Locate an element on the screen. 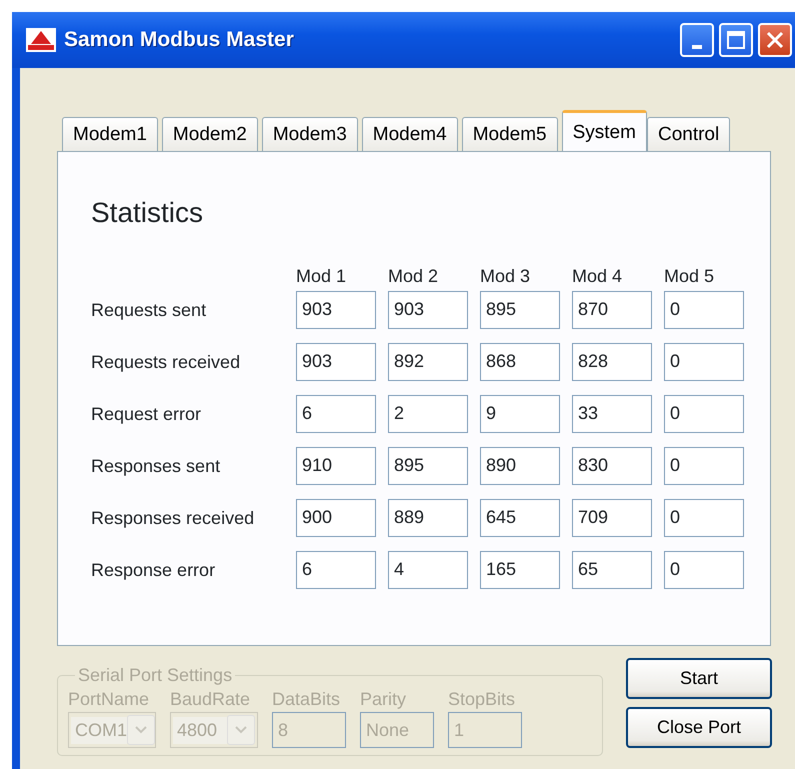  field-label: DataBits is located at coordinates (307, 699).